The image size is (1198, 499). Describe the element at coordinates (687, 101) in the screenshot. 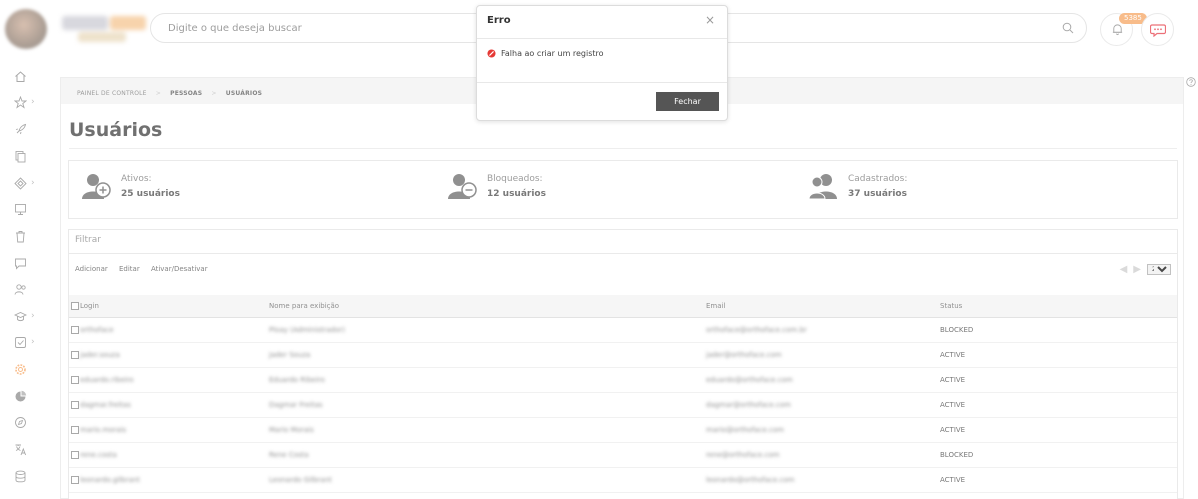

I see `close-button: Fechar` at that location.